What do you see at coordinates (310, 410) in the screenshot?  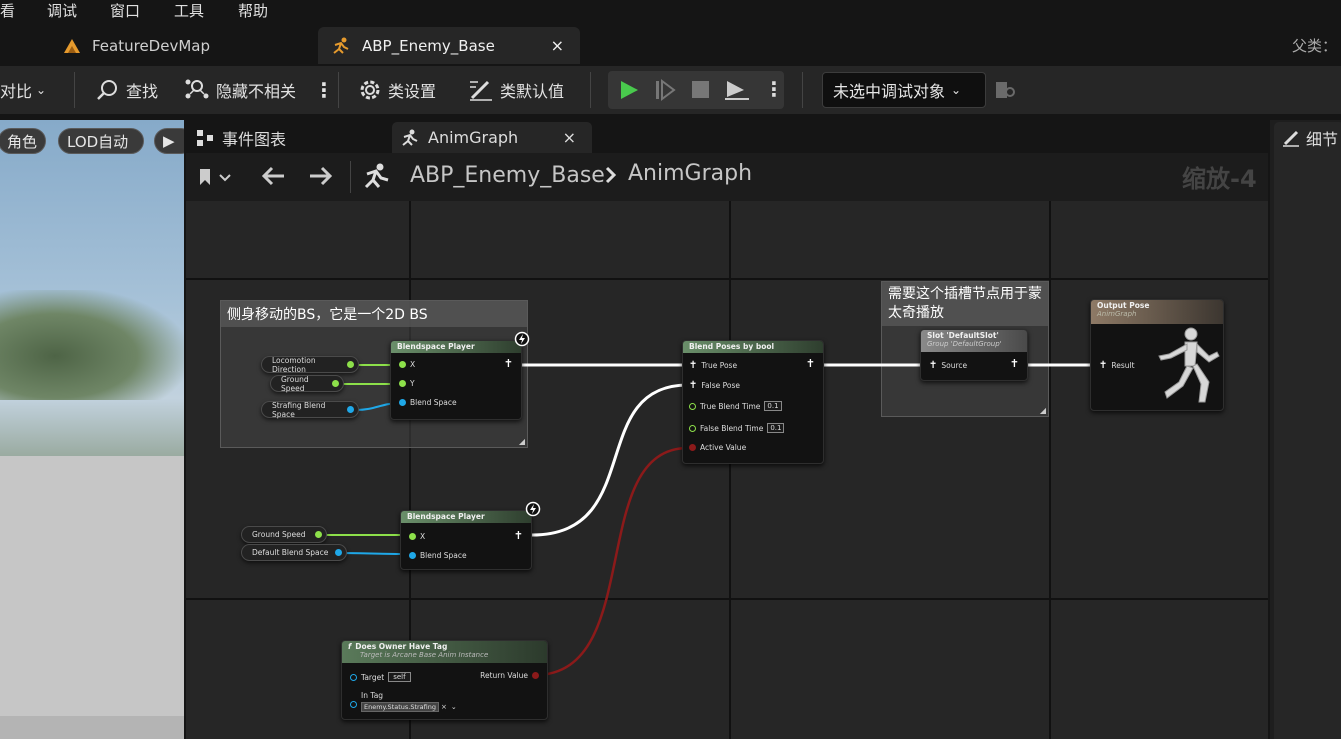 I see `var-strafing-blend-space: Strafing Blend Space` at bounding box center [310, 410].